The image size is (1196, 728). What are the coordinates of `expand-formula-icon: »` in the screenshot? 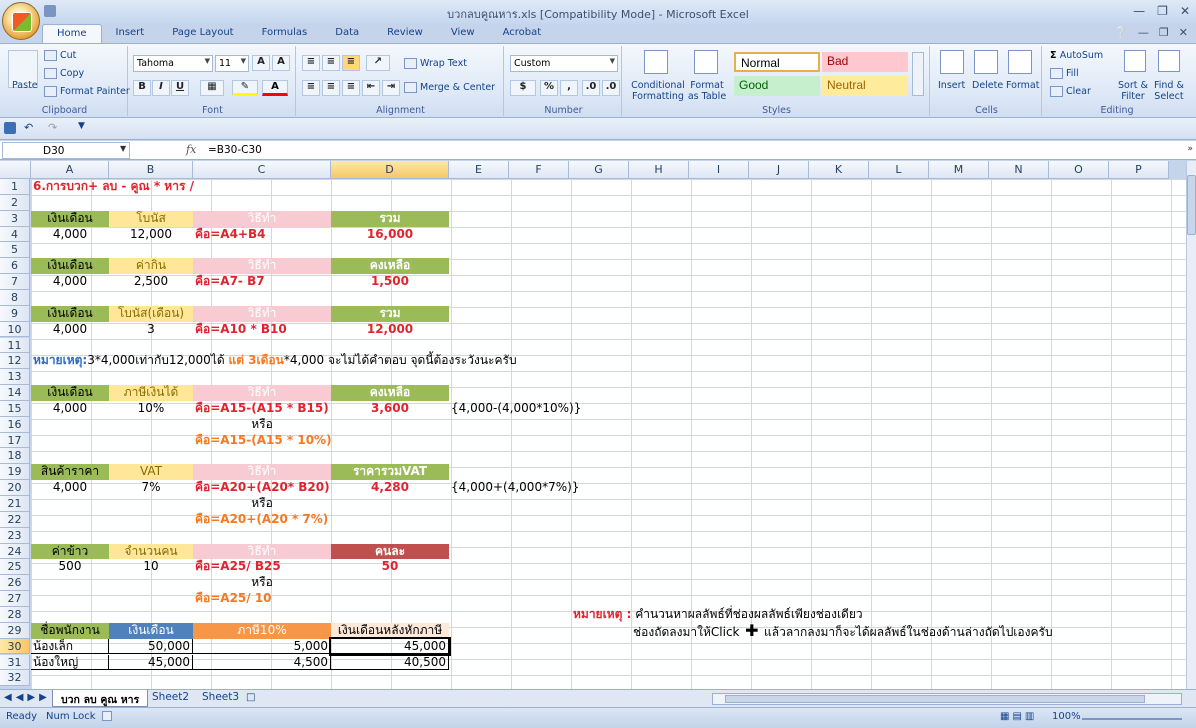 It's located at (1190, 149).